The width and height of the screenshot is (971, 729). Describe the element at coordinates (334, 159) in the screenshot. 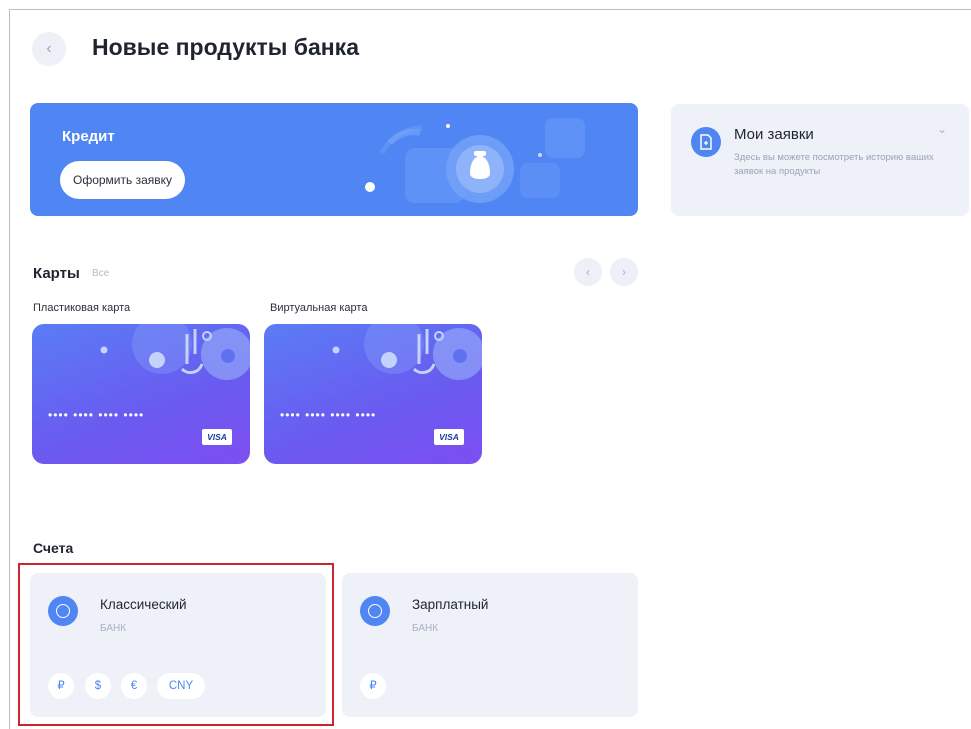

I see `credit-banner: Кредит Оформить заявку` at that location.